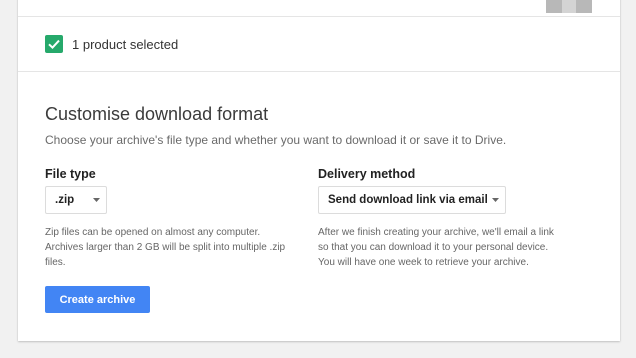 The width and height of the screenshot is (636, 358). Describe the element at coordinates (125, 44) in the screenshot. I see `selected-count-text: 1 product selected` at that location.